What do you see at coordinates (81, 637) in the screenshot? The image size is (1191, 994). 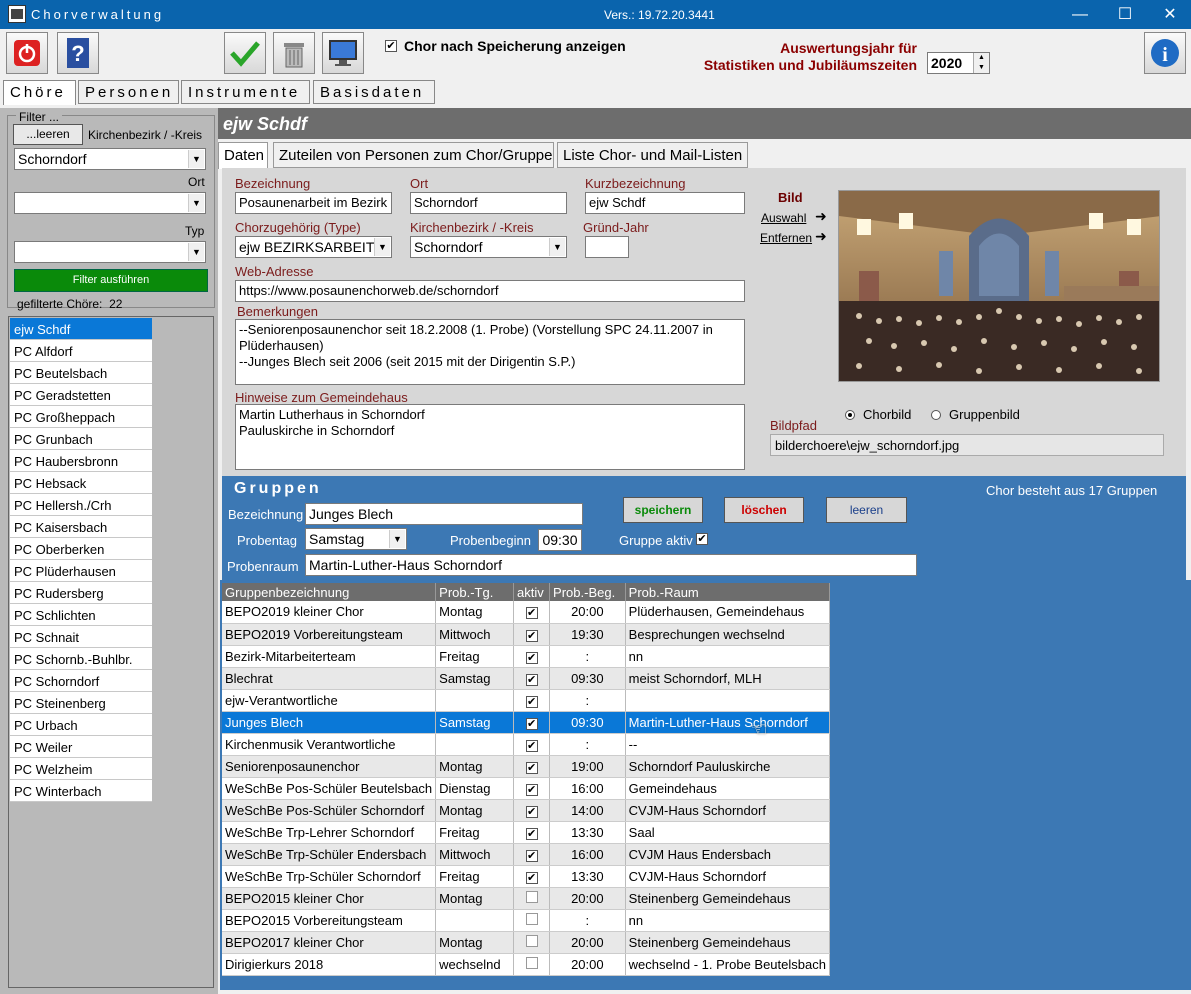 I see `list-item: PC Schnait` at bounding box center [81, 637].